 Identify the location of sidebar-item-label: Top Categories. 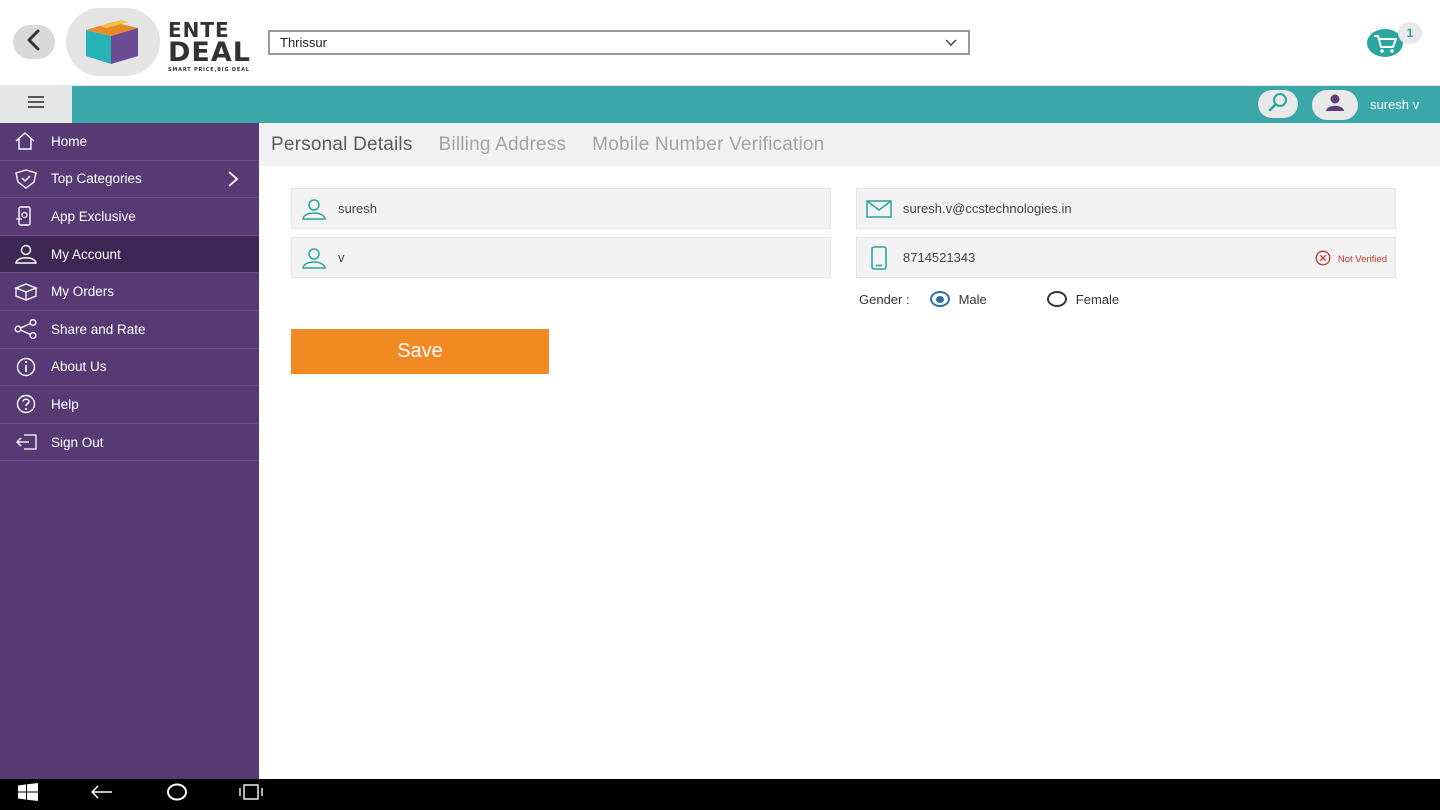
(96, 179).